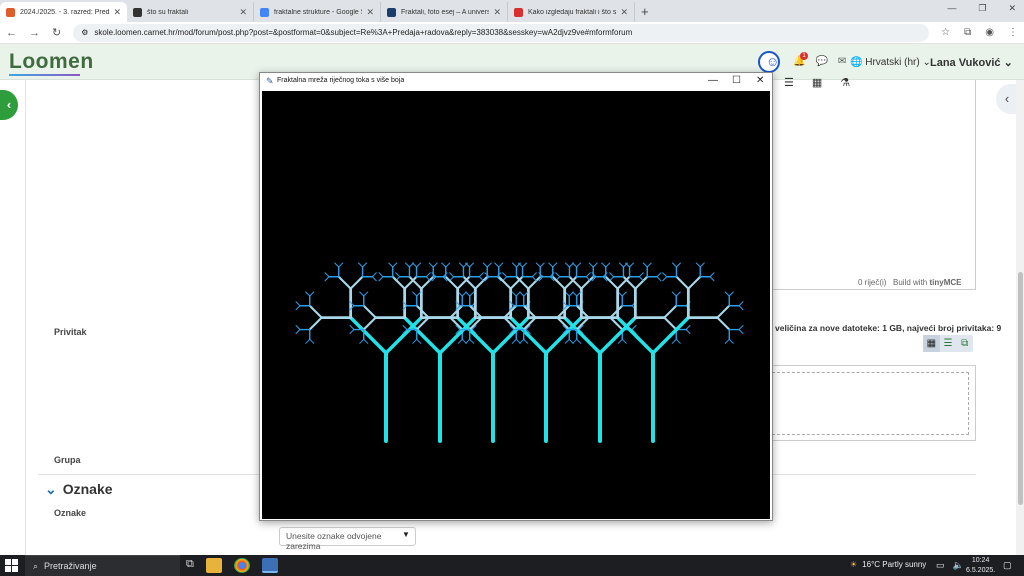 The height and width of the screenshot is (576, 1024). Describe the element at coordinates (842, 61) in the screenshot. I see `mail-icon: ✉` at that location.